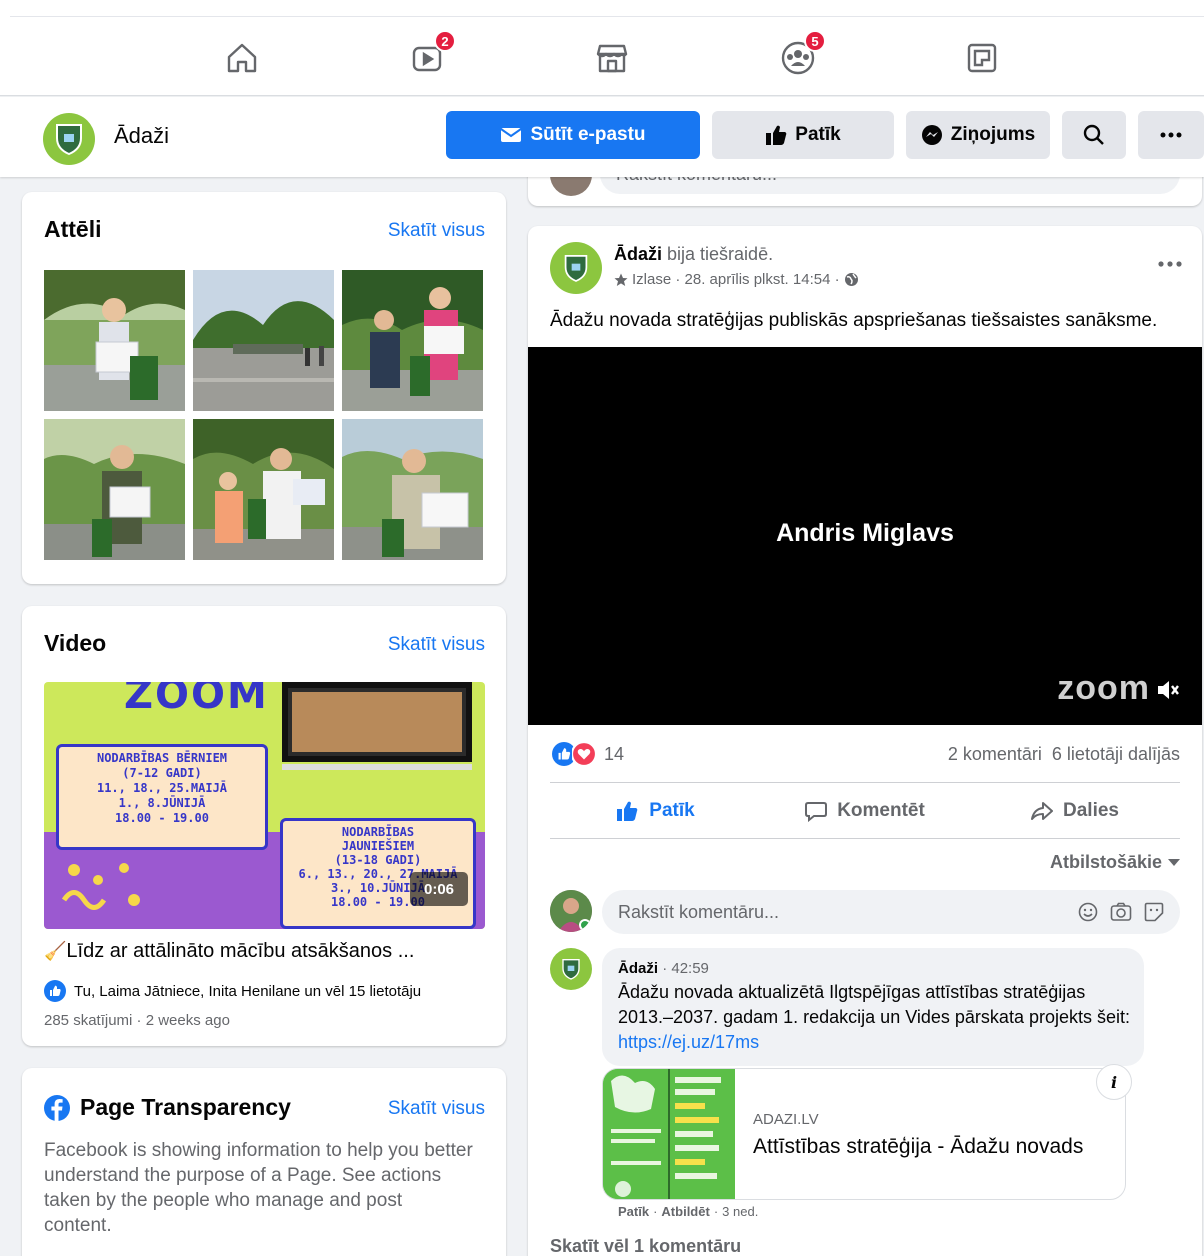 This screenshot has height=1256, width=1204. I want to click on gaming-icon, so click(982, 58).